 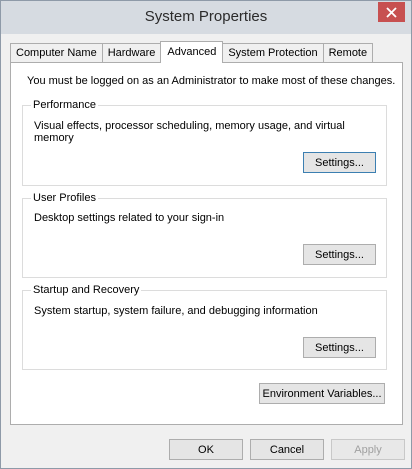 What do you see at coordinates (368, 449) in the screenshot?
I see `apply-button: Apply` at bounding box center [368, 449].